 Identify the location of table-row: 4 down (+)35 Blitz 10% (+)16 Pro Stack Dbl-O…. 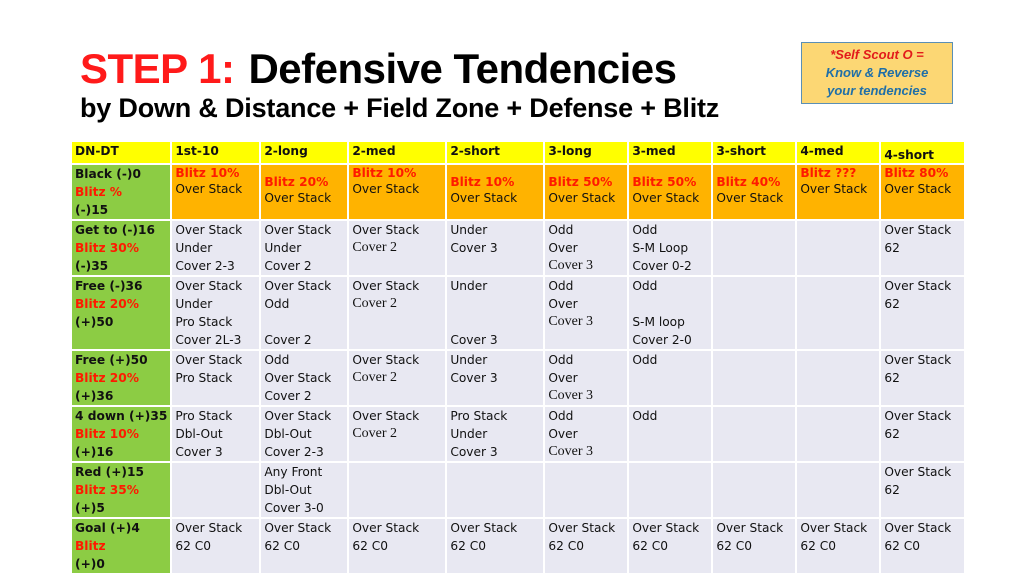
(518, 434).